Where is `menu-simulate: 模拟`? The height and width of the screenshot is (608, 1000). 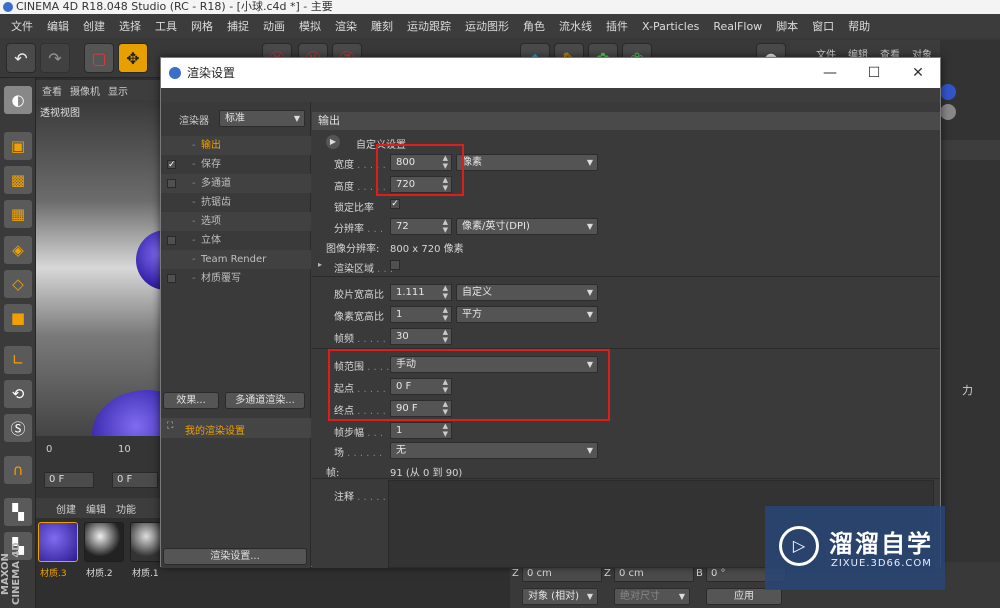 menu-simulate: 模拟 is located at coordinates (310, 26).